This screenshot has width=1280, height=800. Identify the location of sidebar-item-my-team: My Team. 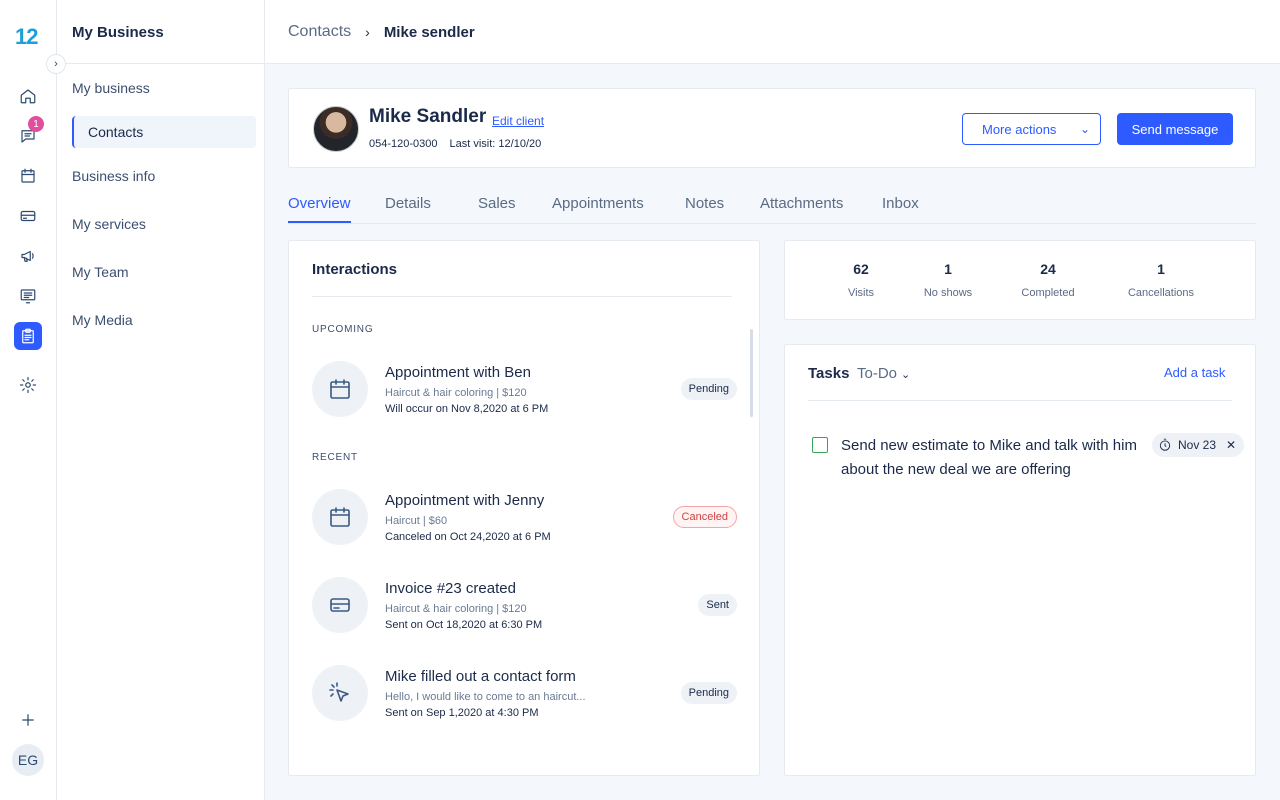
(100, 272).